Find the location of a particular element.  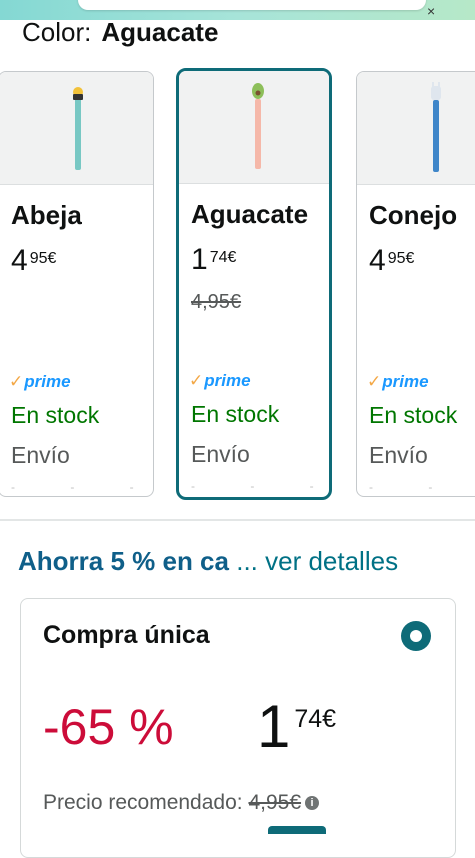

savings-promo: Ahorra 5 % en ca ... ver detalles is located at coordinates (208, 561).